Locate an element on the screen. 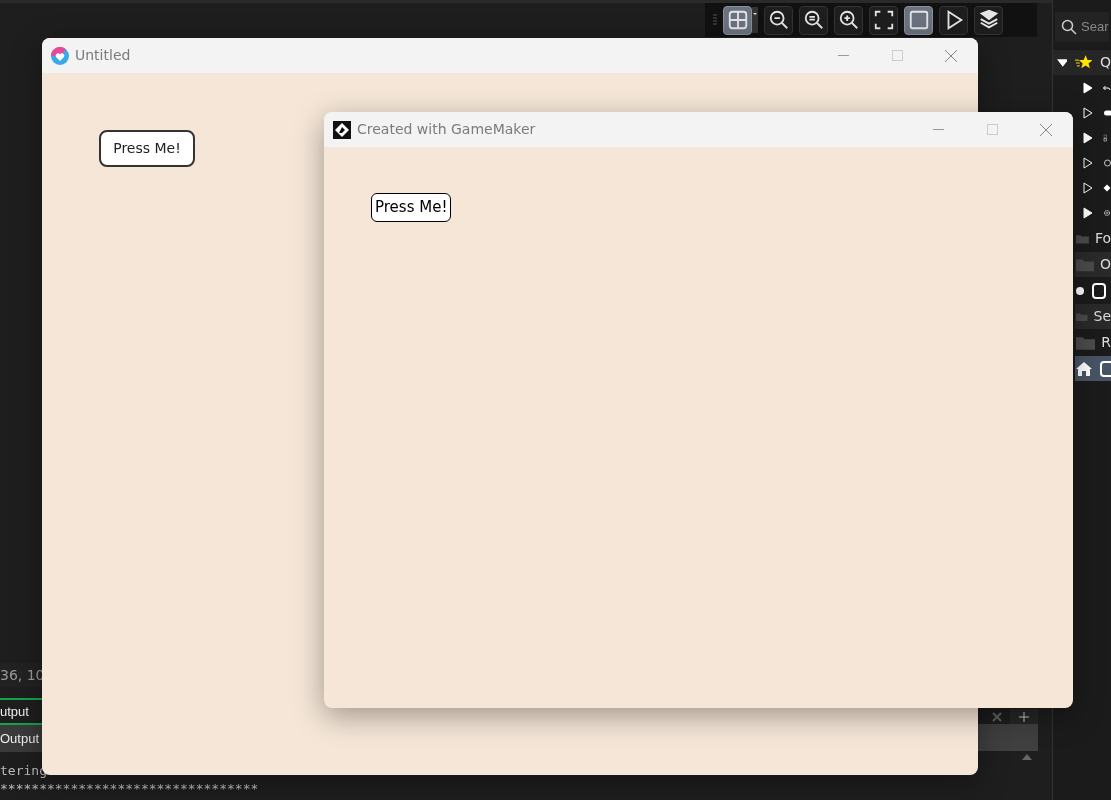 This screenshot has width=1111, height=800. zoom-in-icon is located at coordinates (848, 20).